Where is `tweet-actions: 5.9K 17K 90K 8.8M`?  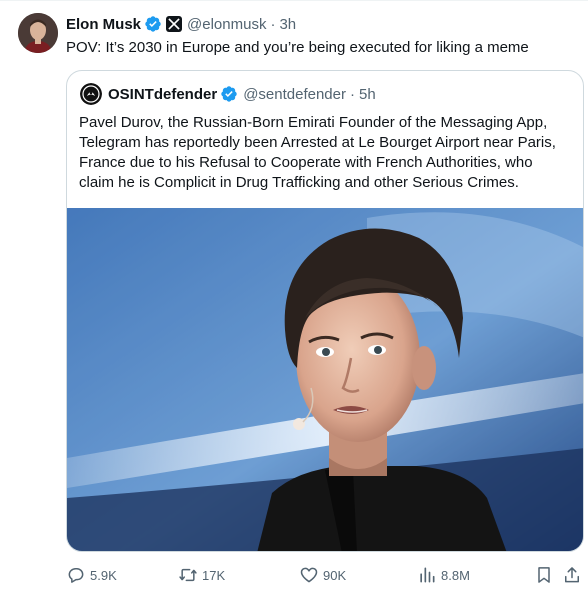
tweet-actions: 5.9K 17K 90K 8.8M is located at coordinates (325, 575).